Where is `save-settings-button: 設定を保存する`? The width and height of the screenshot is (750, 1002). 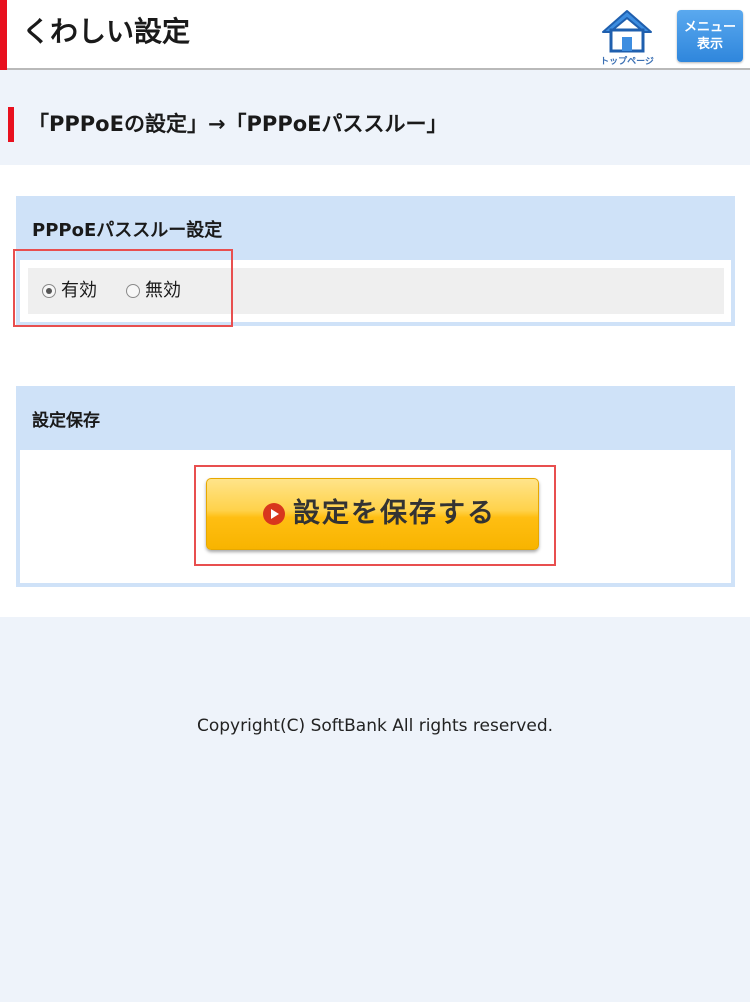 save-settings-button: 設定を保存する is located at coordinates (372, 514).